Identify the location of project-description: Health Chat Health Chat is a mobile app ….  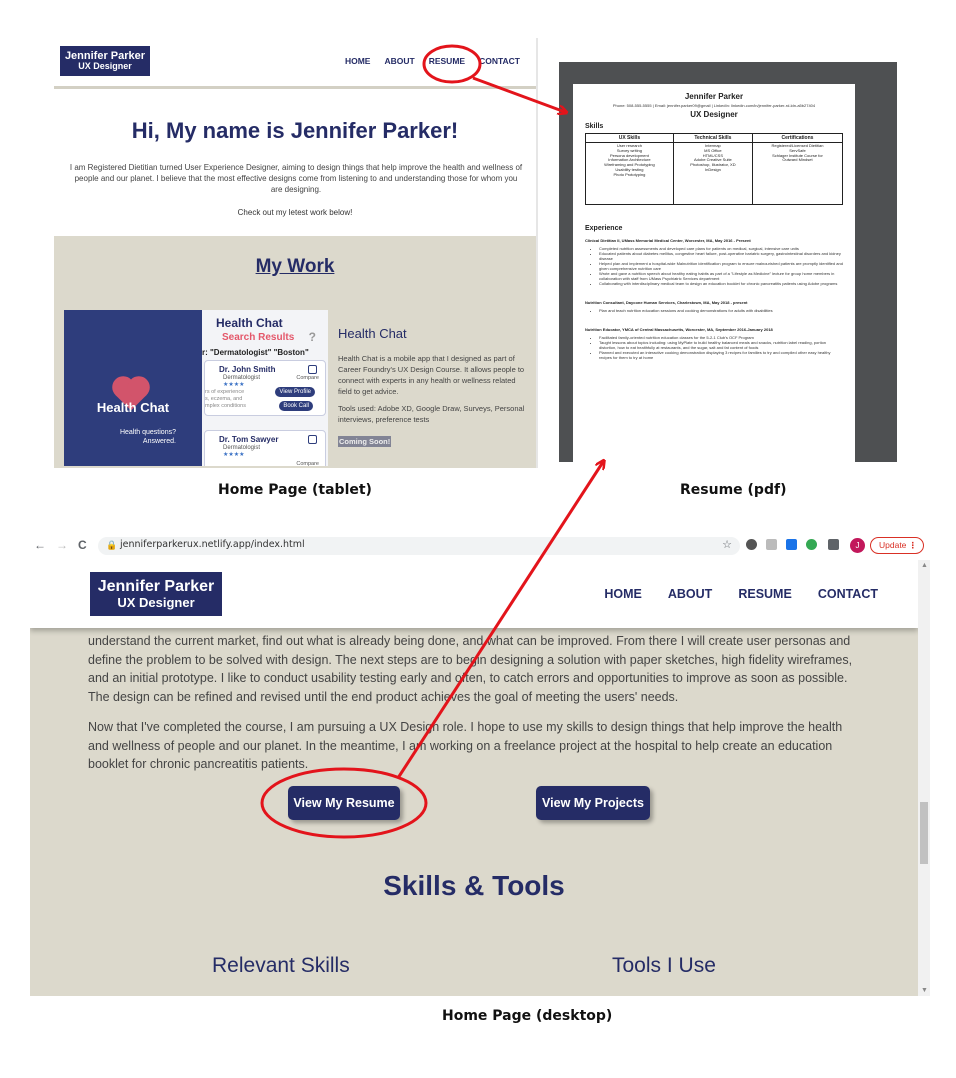
(433, 387).